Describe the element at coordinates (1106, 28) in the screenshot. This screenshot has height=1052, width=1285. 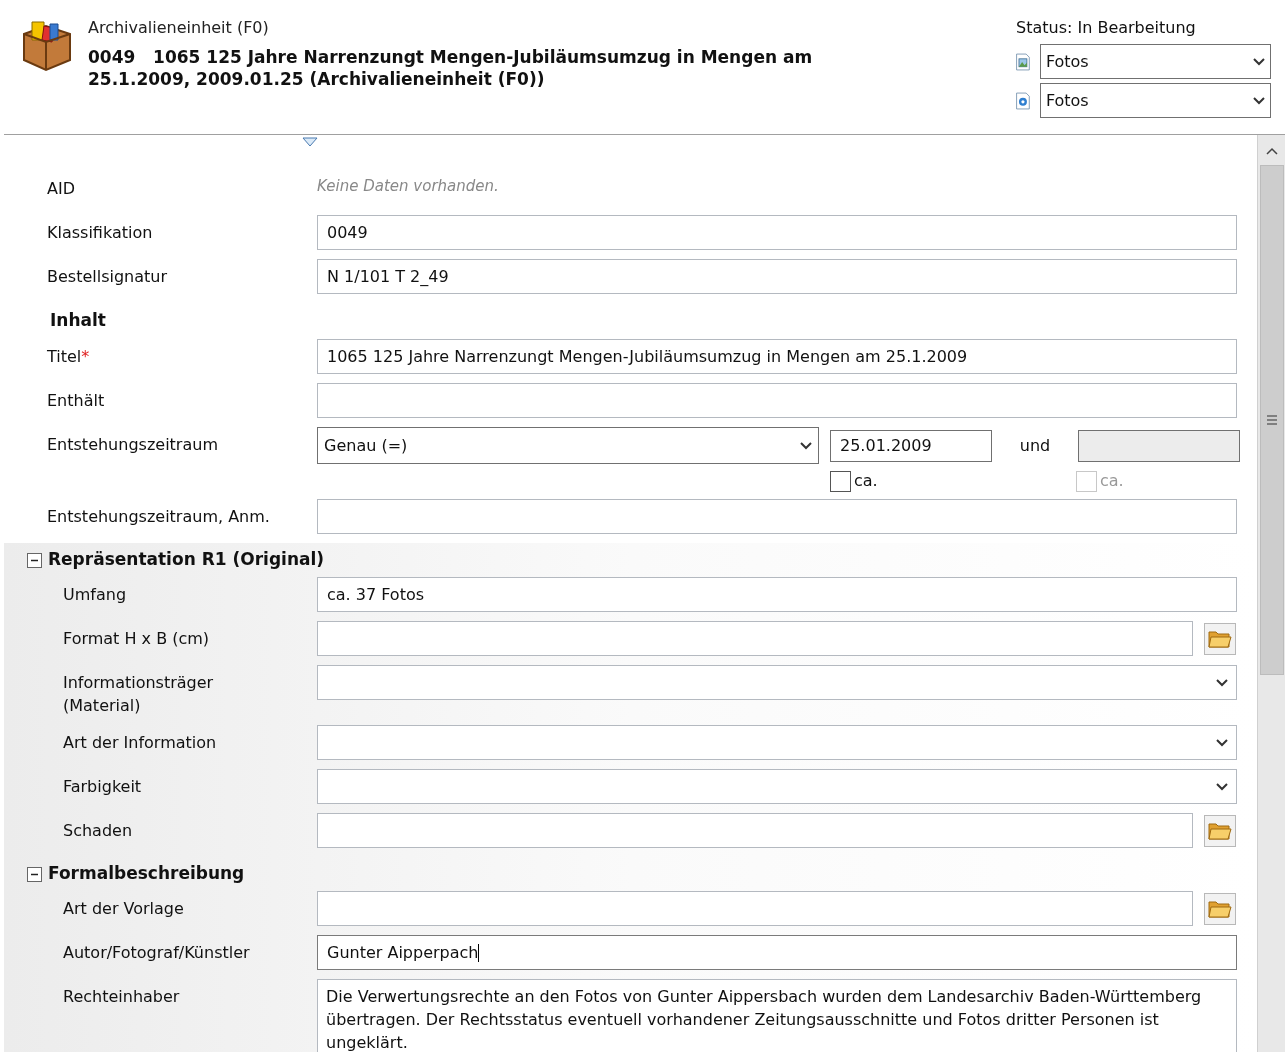
I see `status-text: Status: In Bearbeitung` at that location.